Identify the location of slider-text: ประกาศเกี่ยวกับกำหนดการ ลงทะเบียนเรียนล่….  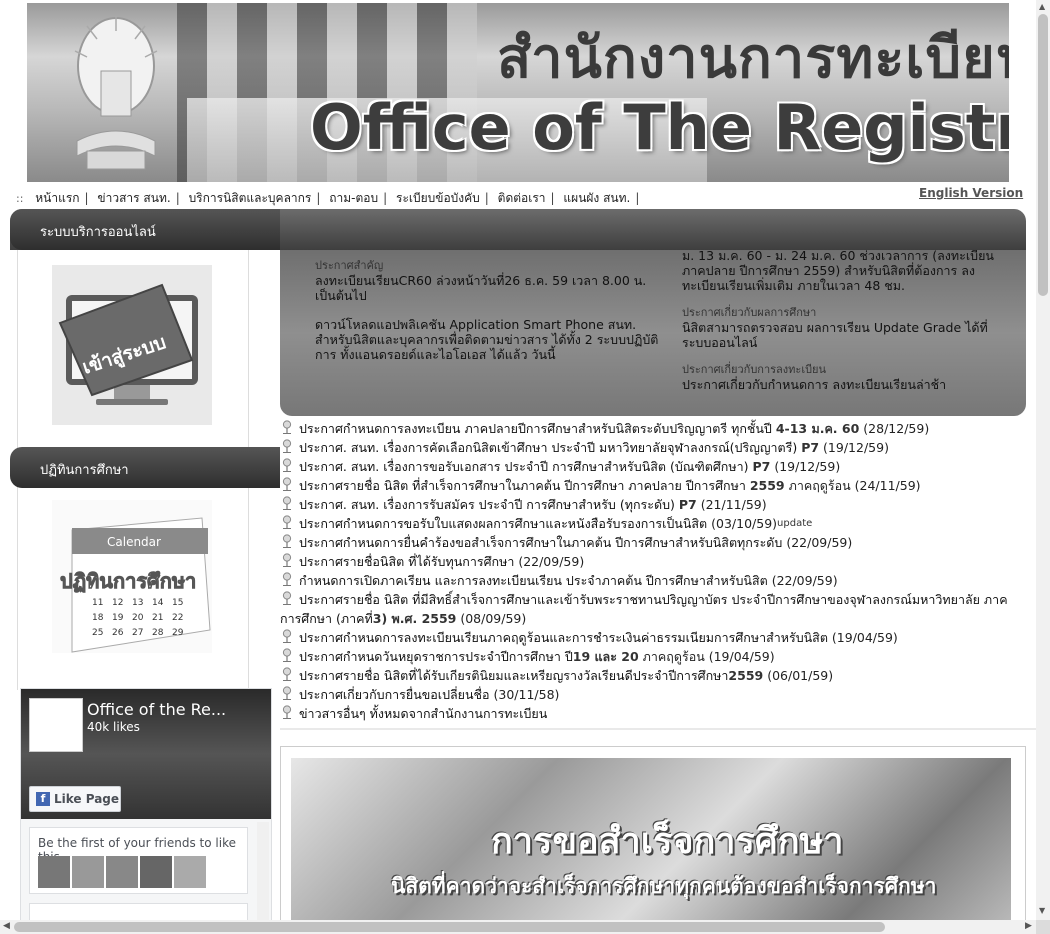
(844, 384).